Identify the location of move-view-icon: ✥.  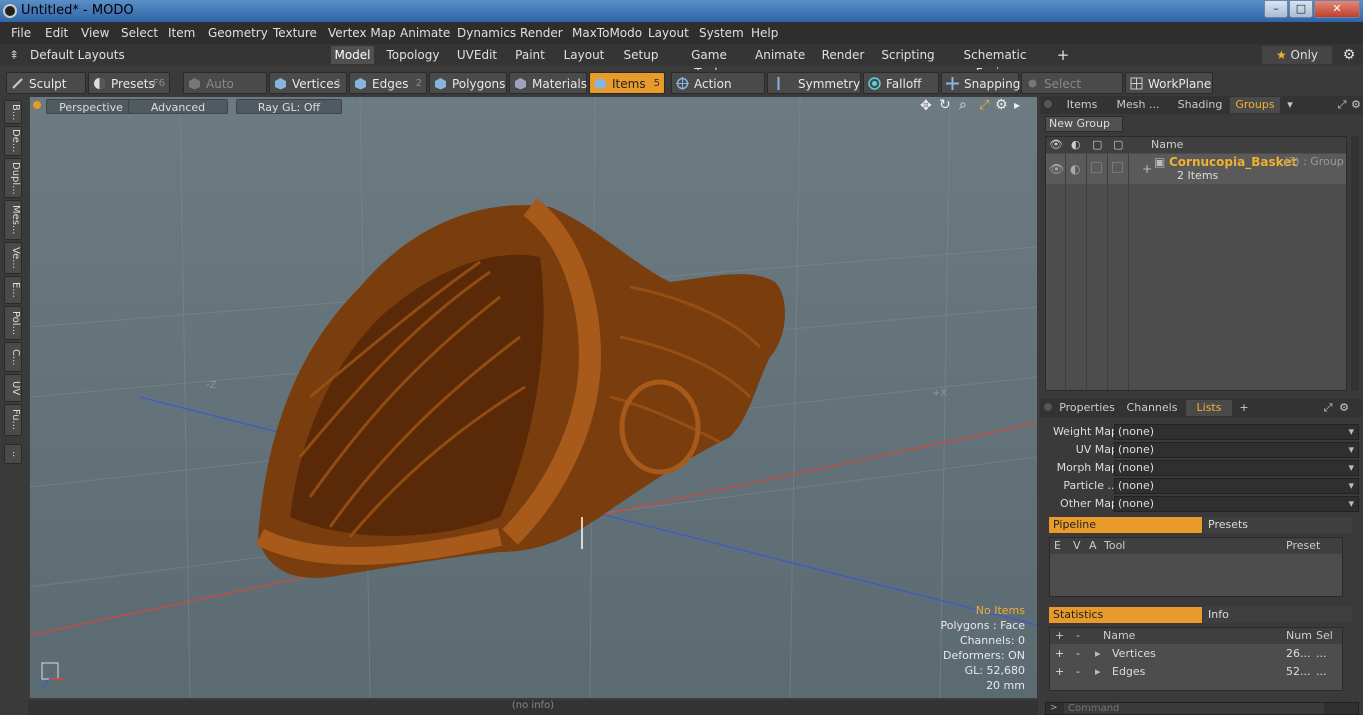
(926, 106).